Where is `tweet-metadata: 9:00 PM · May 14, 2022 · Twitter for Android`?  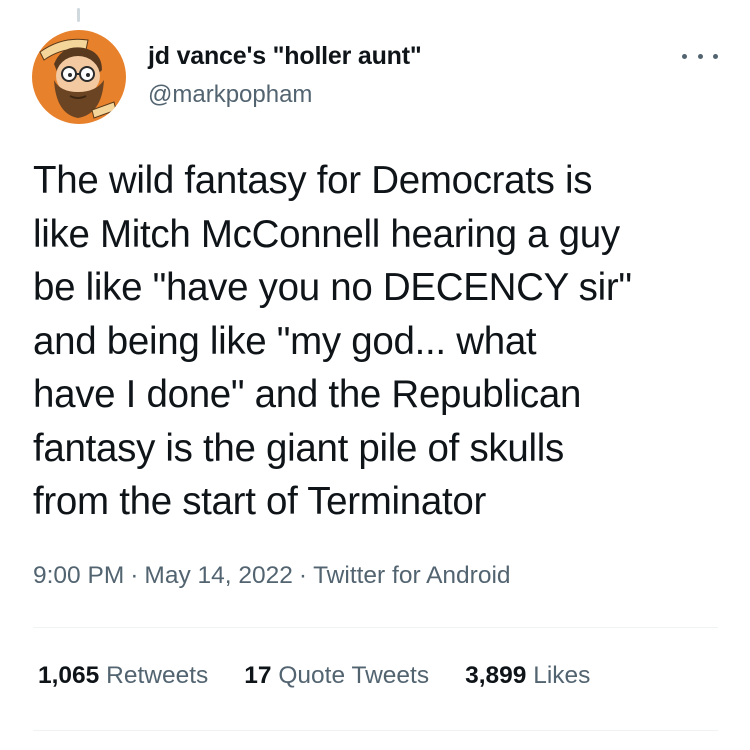 tweet-metadata: 9:00 PM · May 14, 2022 · Twitter for Android is located at coordinates (272, 576).